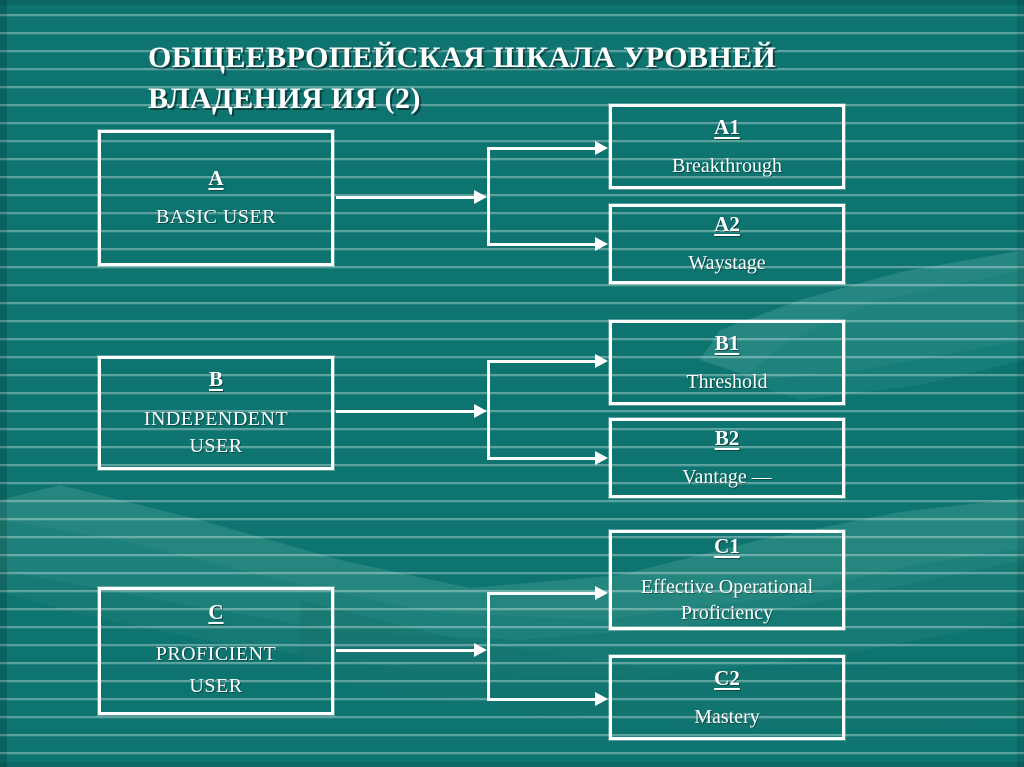 The image size is (1024, 767). Describe the element at coordinates (216, 670) in the screenshot. I see `level-name-c: PROFICIENT USER` at that location.